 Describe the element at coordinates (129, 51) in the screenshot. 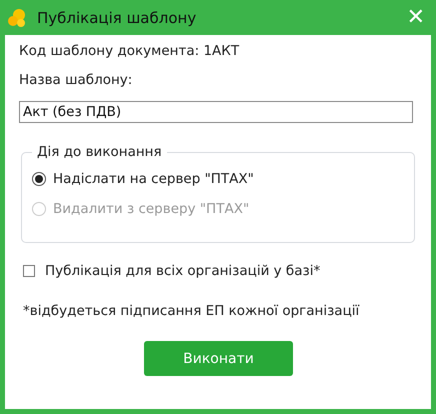

I see `template-code-text: Код шаблону документа: 1АКТ` at that location.